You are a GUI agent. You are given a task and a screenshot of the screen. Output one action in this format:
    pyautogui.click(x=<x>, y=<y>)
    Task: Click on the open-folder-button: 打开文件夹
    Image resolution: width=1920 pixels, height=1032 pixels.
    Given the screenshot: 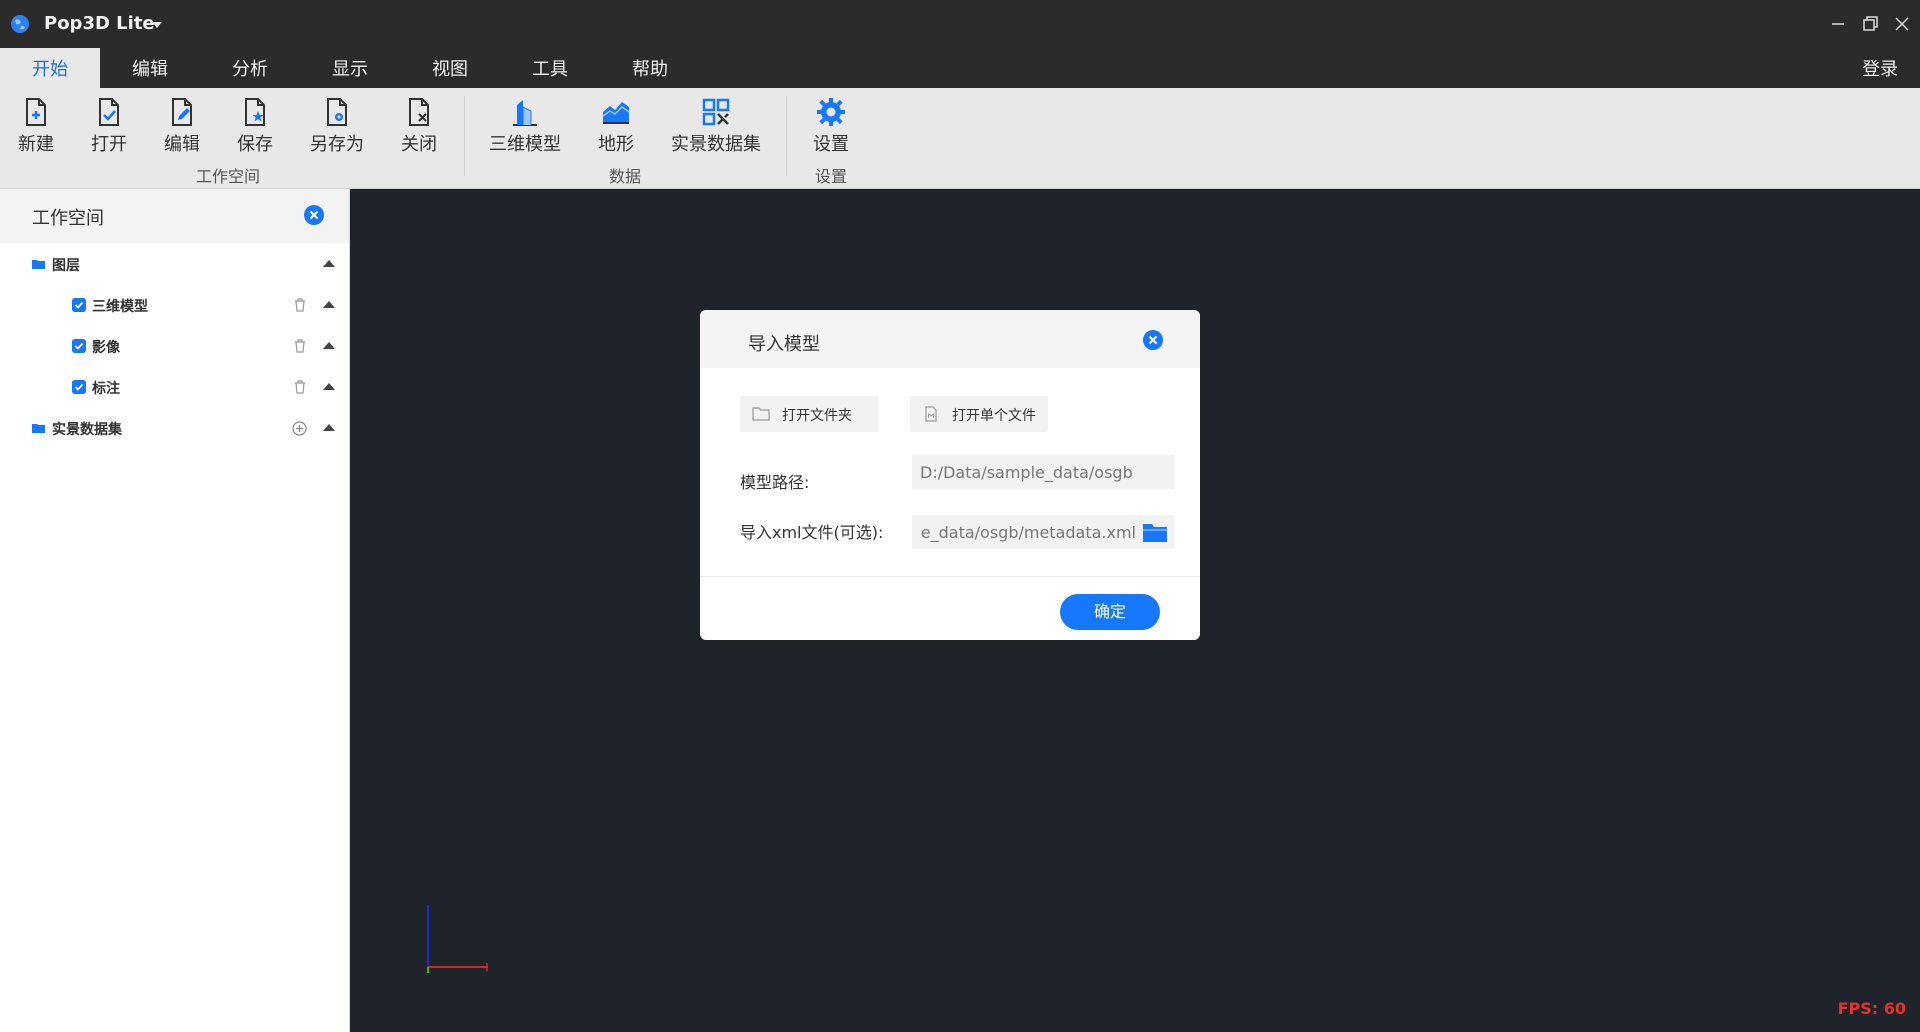 What is the action you would take?
    pyautogui.click(x=809, y=414)
    